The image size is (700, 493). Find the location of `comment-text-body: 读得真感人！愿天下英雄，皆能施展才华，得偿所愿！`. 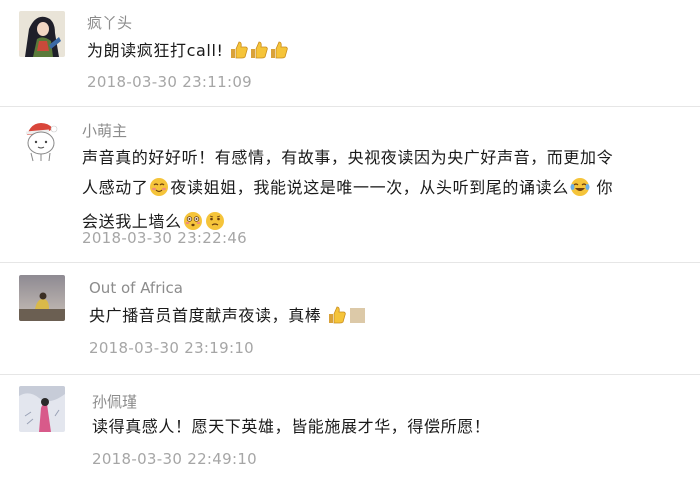

comment-text-body: 读得真感人！愿天下英雄，皆能施展才华，得偿所愿！ is located at coordinates (291, 426).